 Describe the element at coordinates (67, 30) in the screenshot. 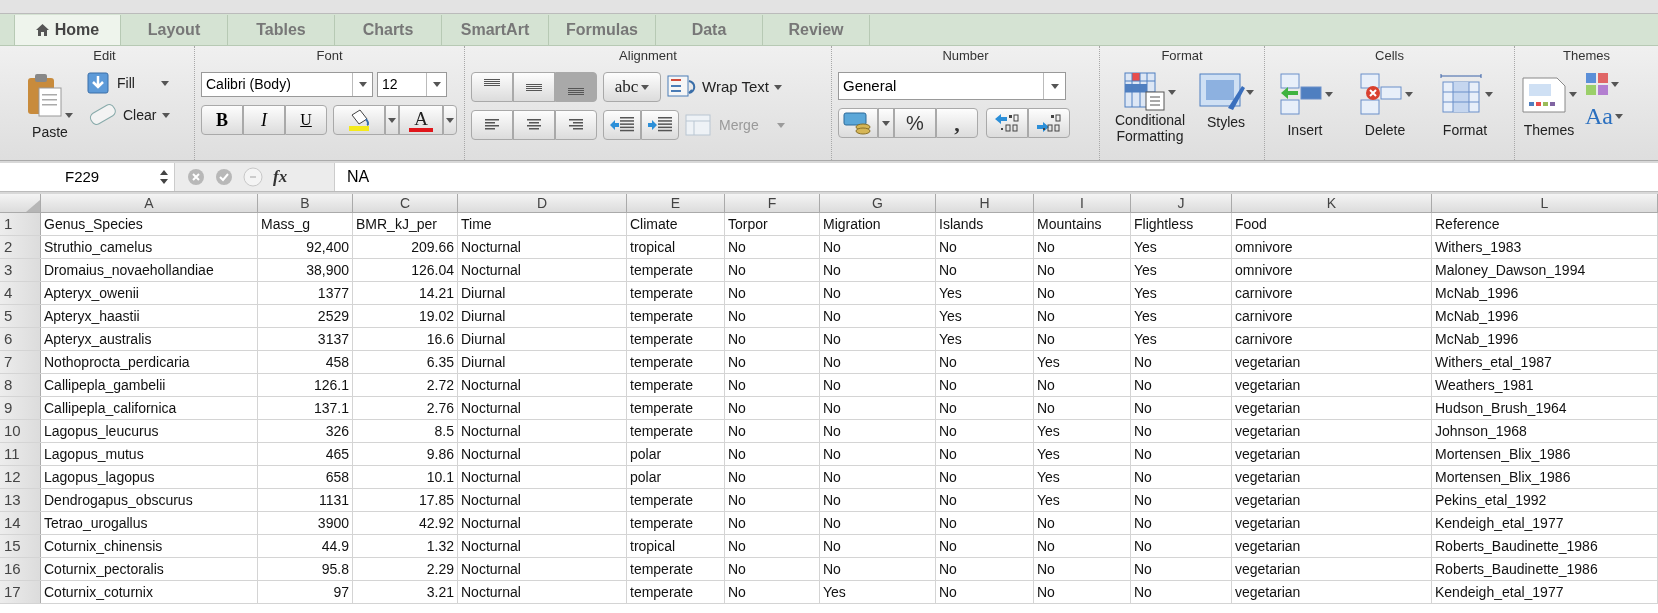

I see `ribbon-tab: Home` at that location.